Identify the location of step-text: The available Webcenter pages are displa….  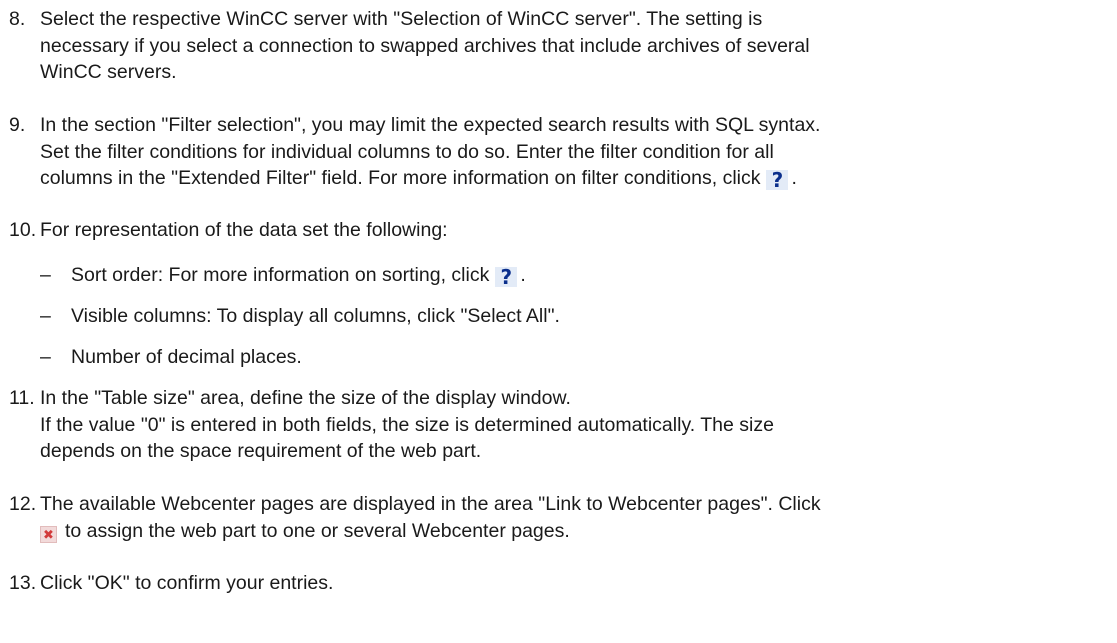
(576, 517).